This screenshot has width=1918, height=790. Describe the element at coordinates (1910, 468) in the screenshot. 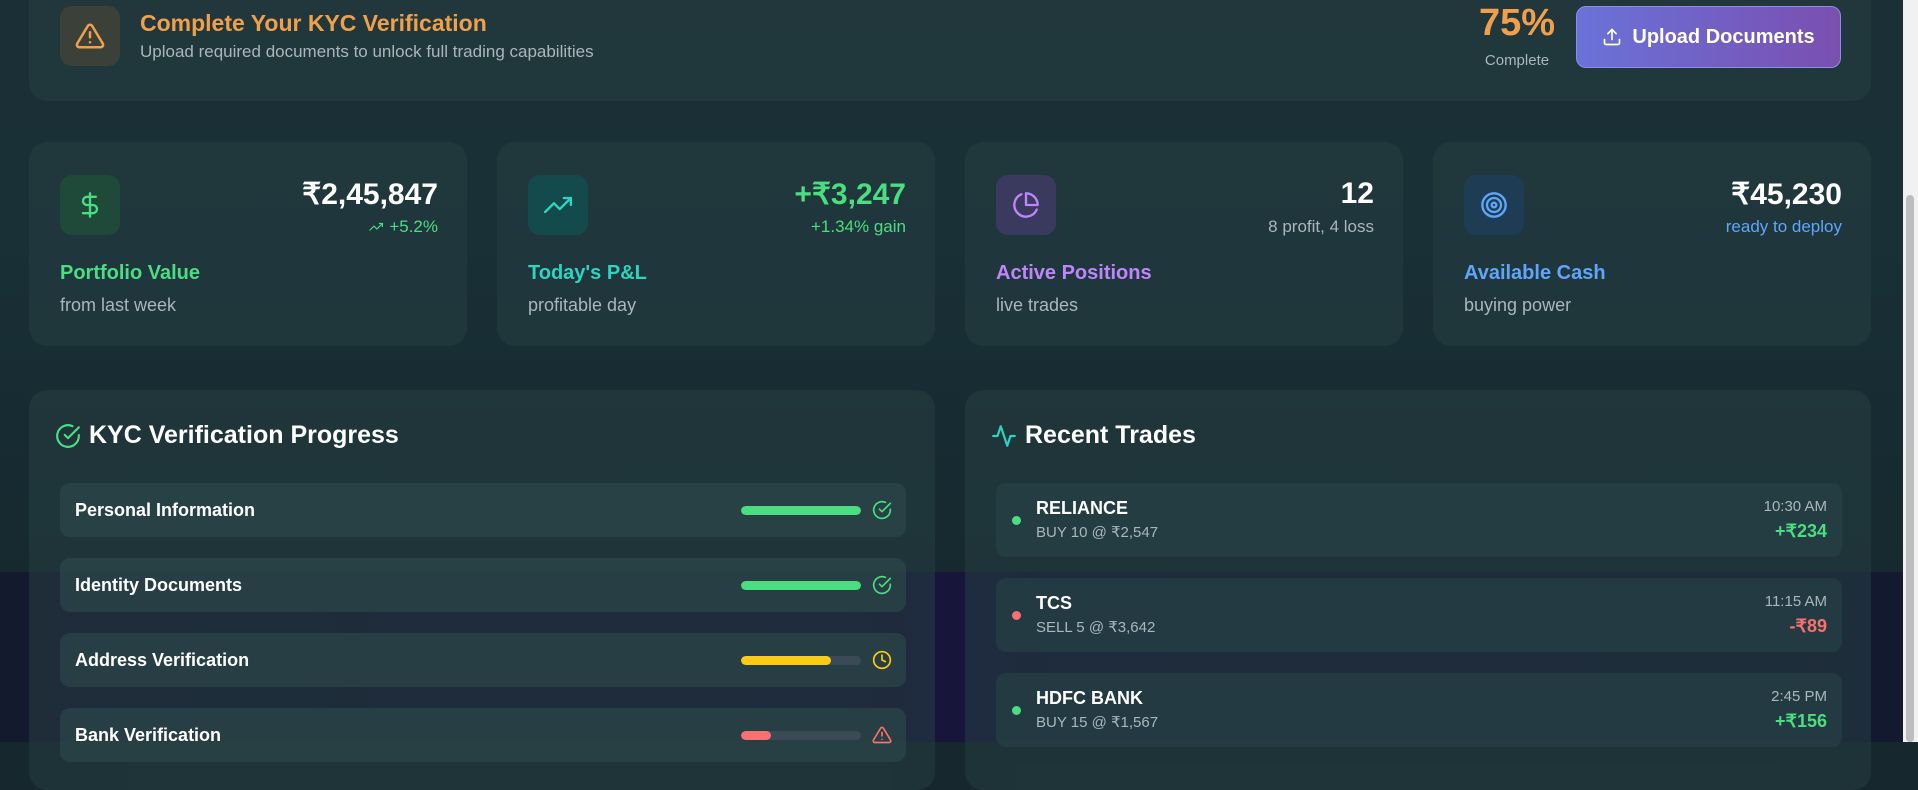

I see `scrollbar-thumb` at that location.